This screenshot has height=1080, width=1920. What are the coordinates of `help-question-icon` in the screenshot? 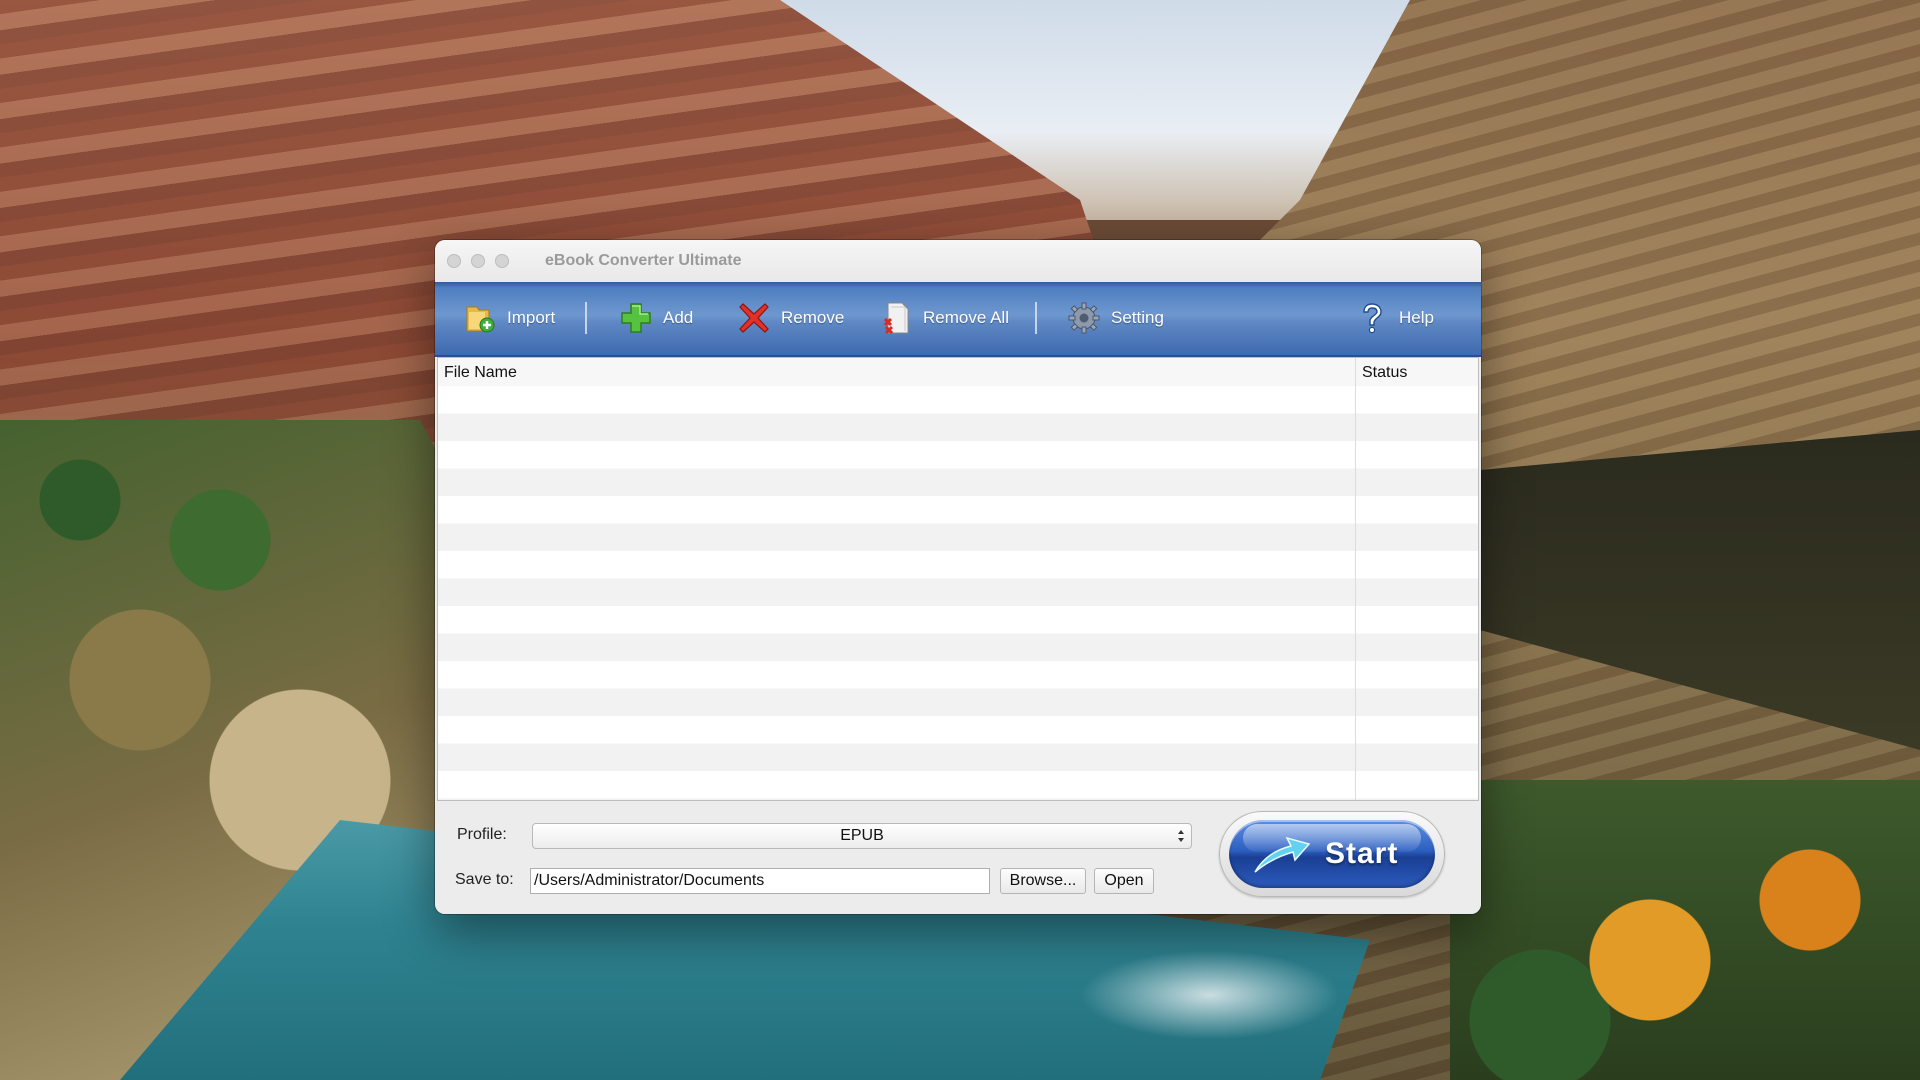 It's located at (1372, 318).